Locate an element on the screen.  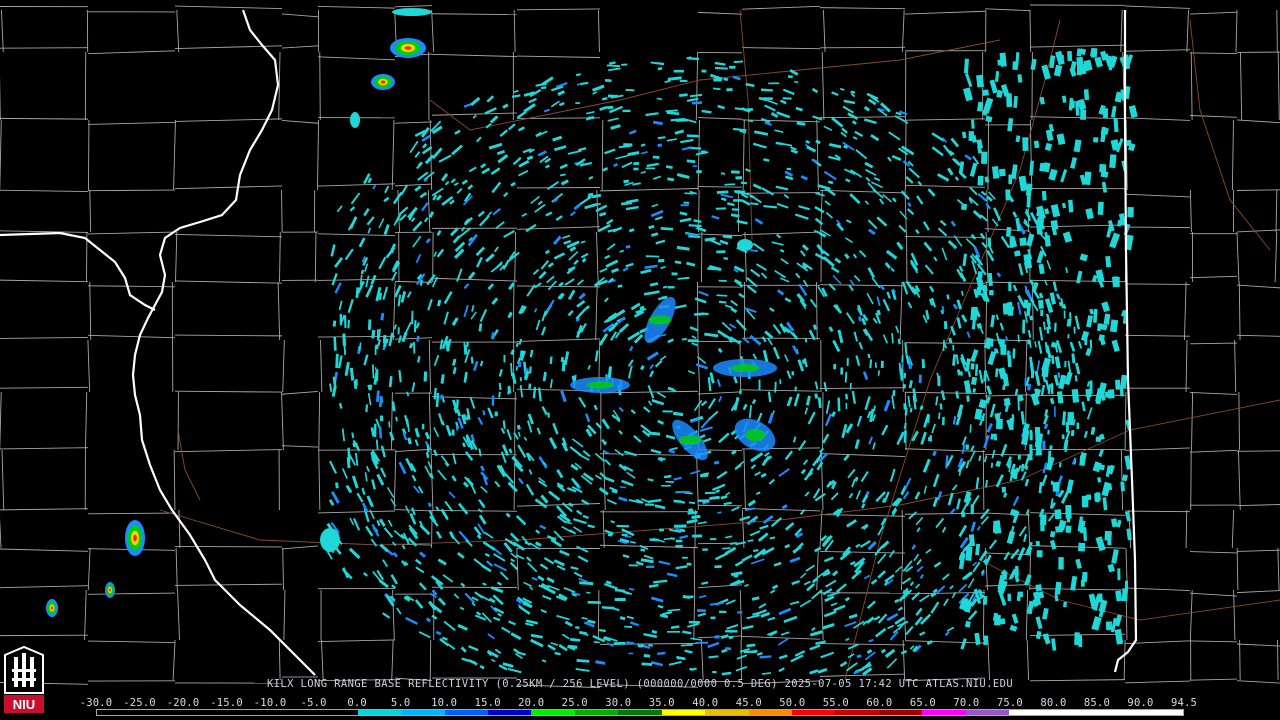
logo-text: NIU is located at coordinates (24, 704).